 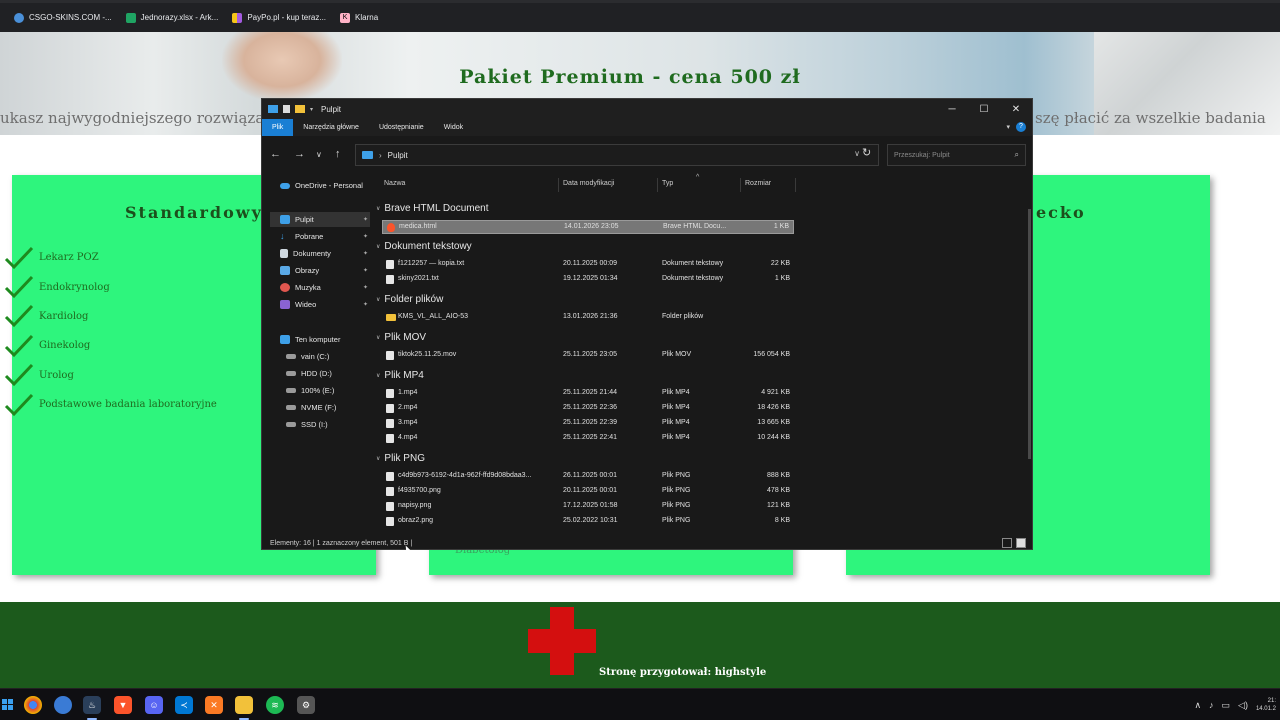 I want to click on sidebar-item-desktop: Pulpit ✦, so click(x=320, y=219).